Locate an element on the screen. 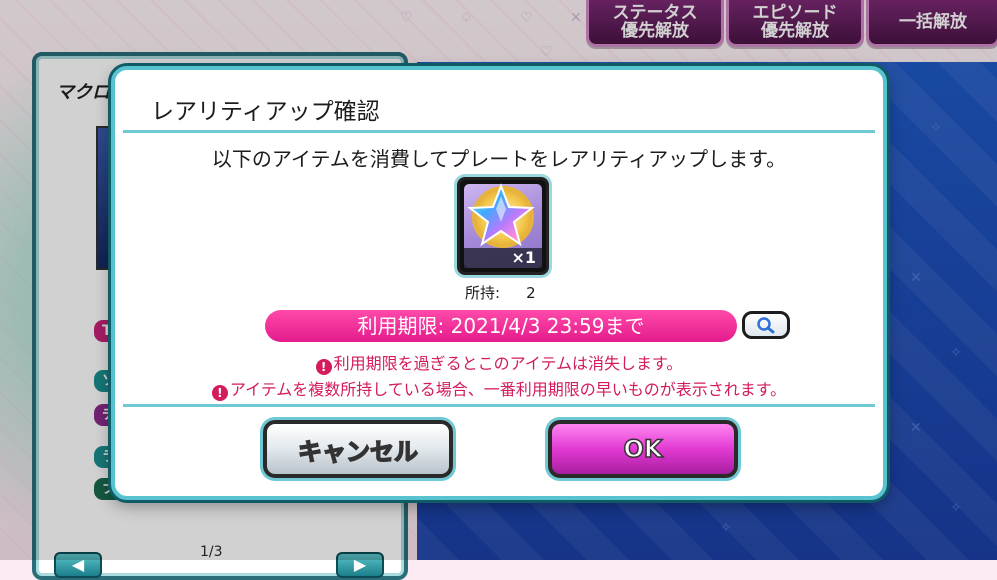  rainbow-star-medal-icon is located at coordinates (501, 215).